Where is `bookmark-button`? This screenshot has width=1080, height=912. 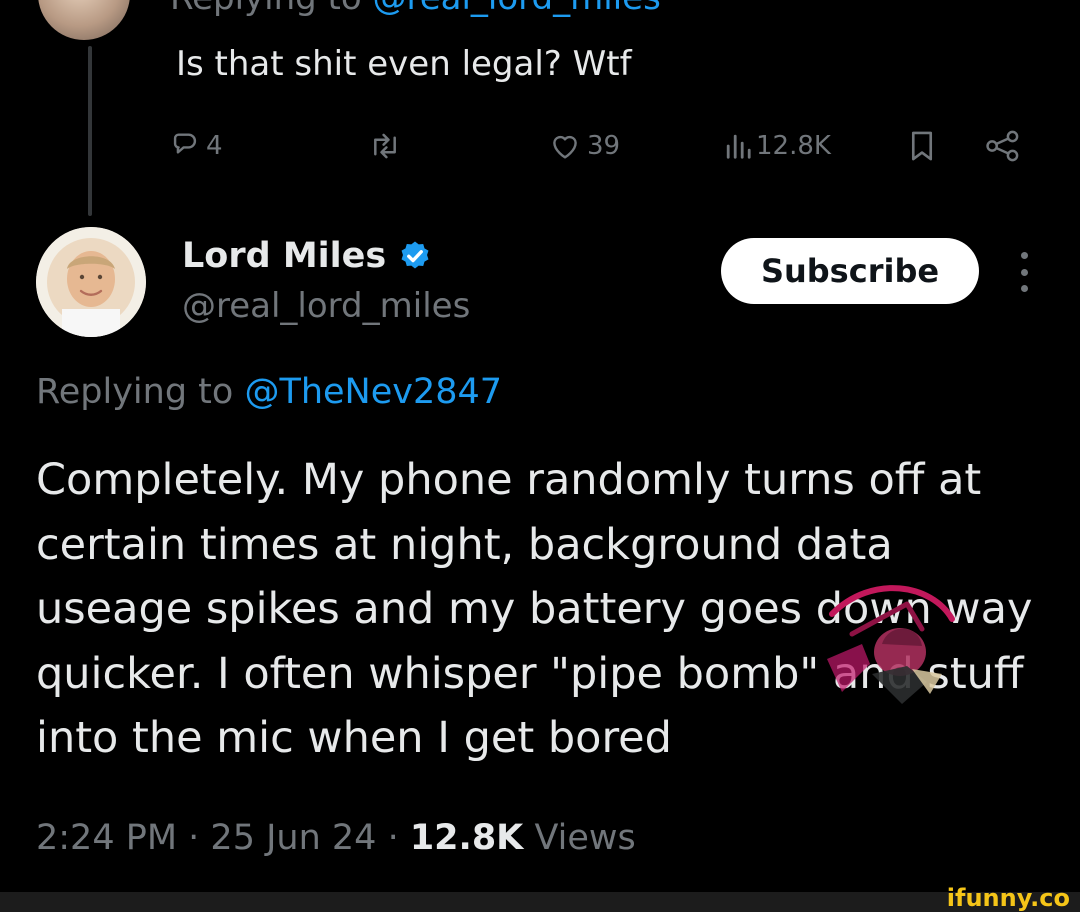 bookmark-button is located at coordinates (922, 146).